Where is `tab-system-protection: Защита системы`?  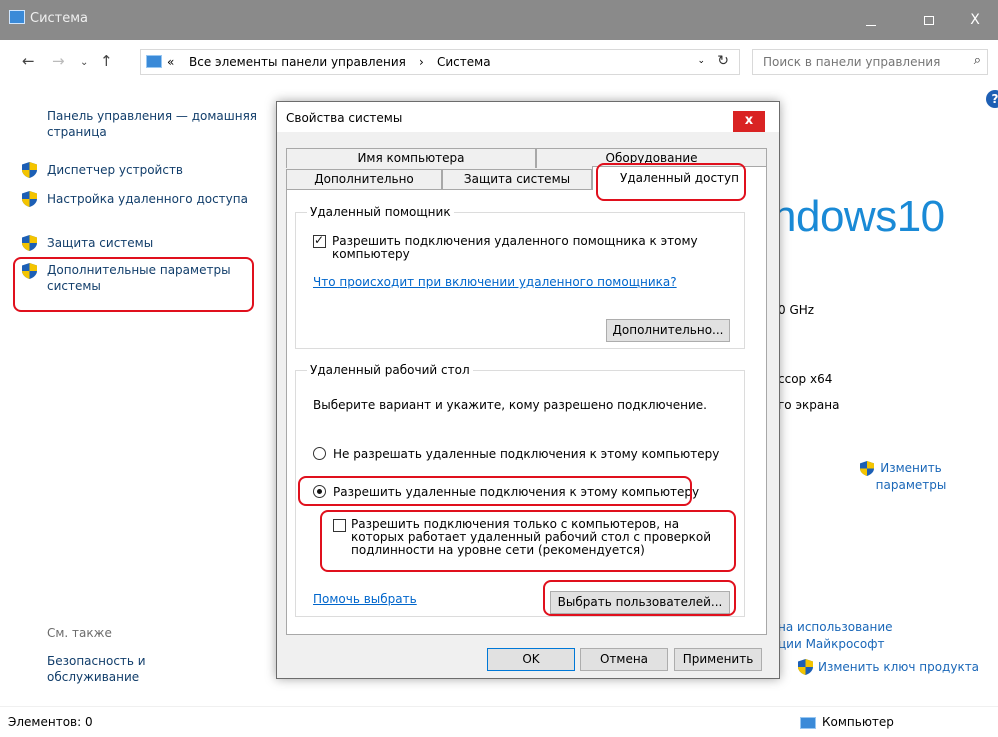 tab-system-protection: Защита системы is located at coordinates (517, 179).